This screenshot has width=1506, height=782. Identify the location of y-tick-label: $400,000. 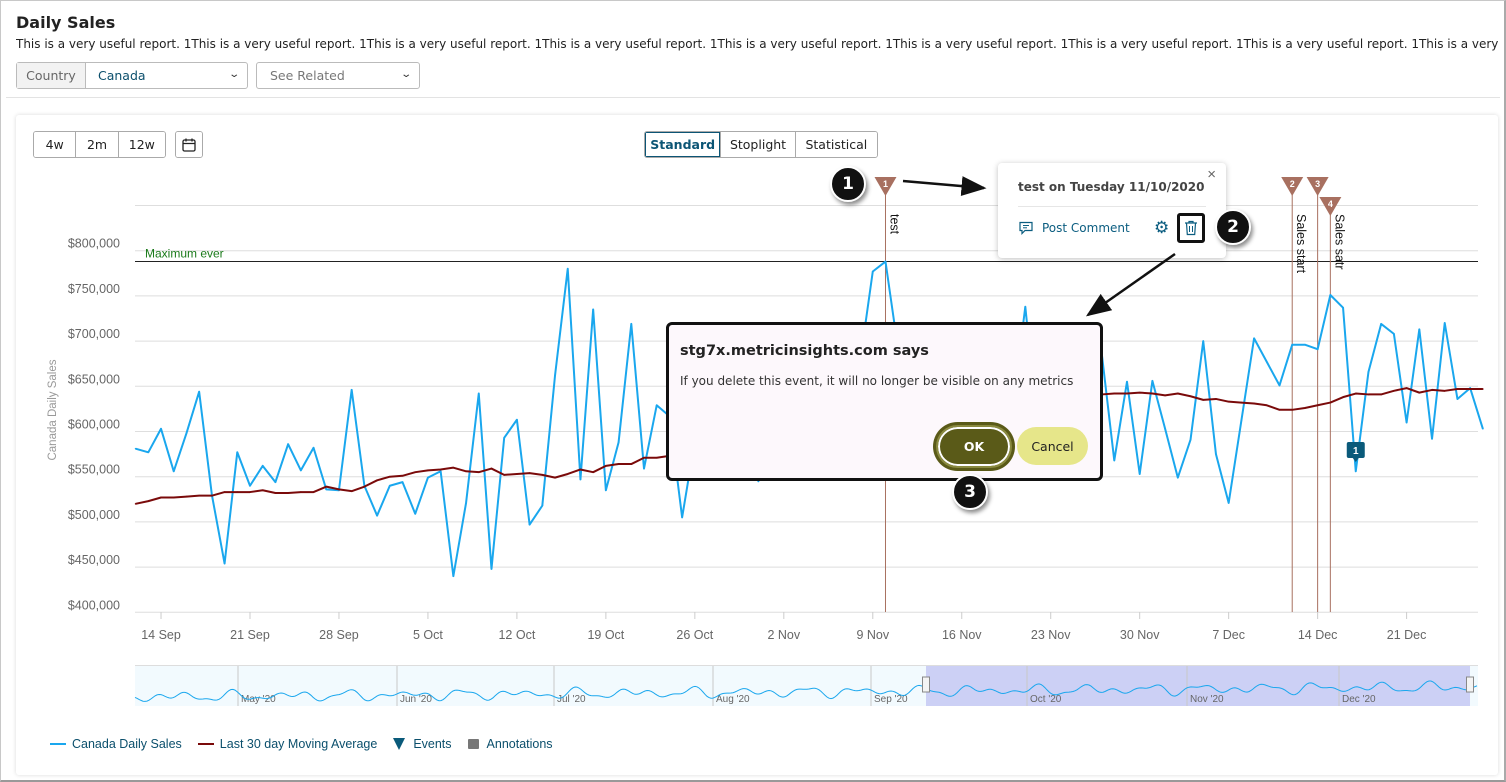
(94, 605).